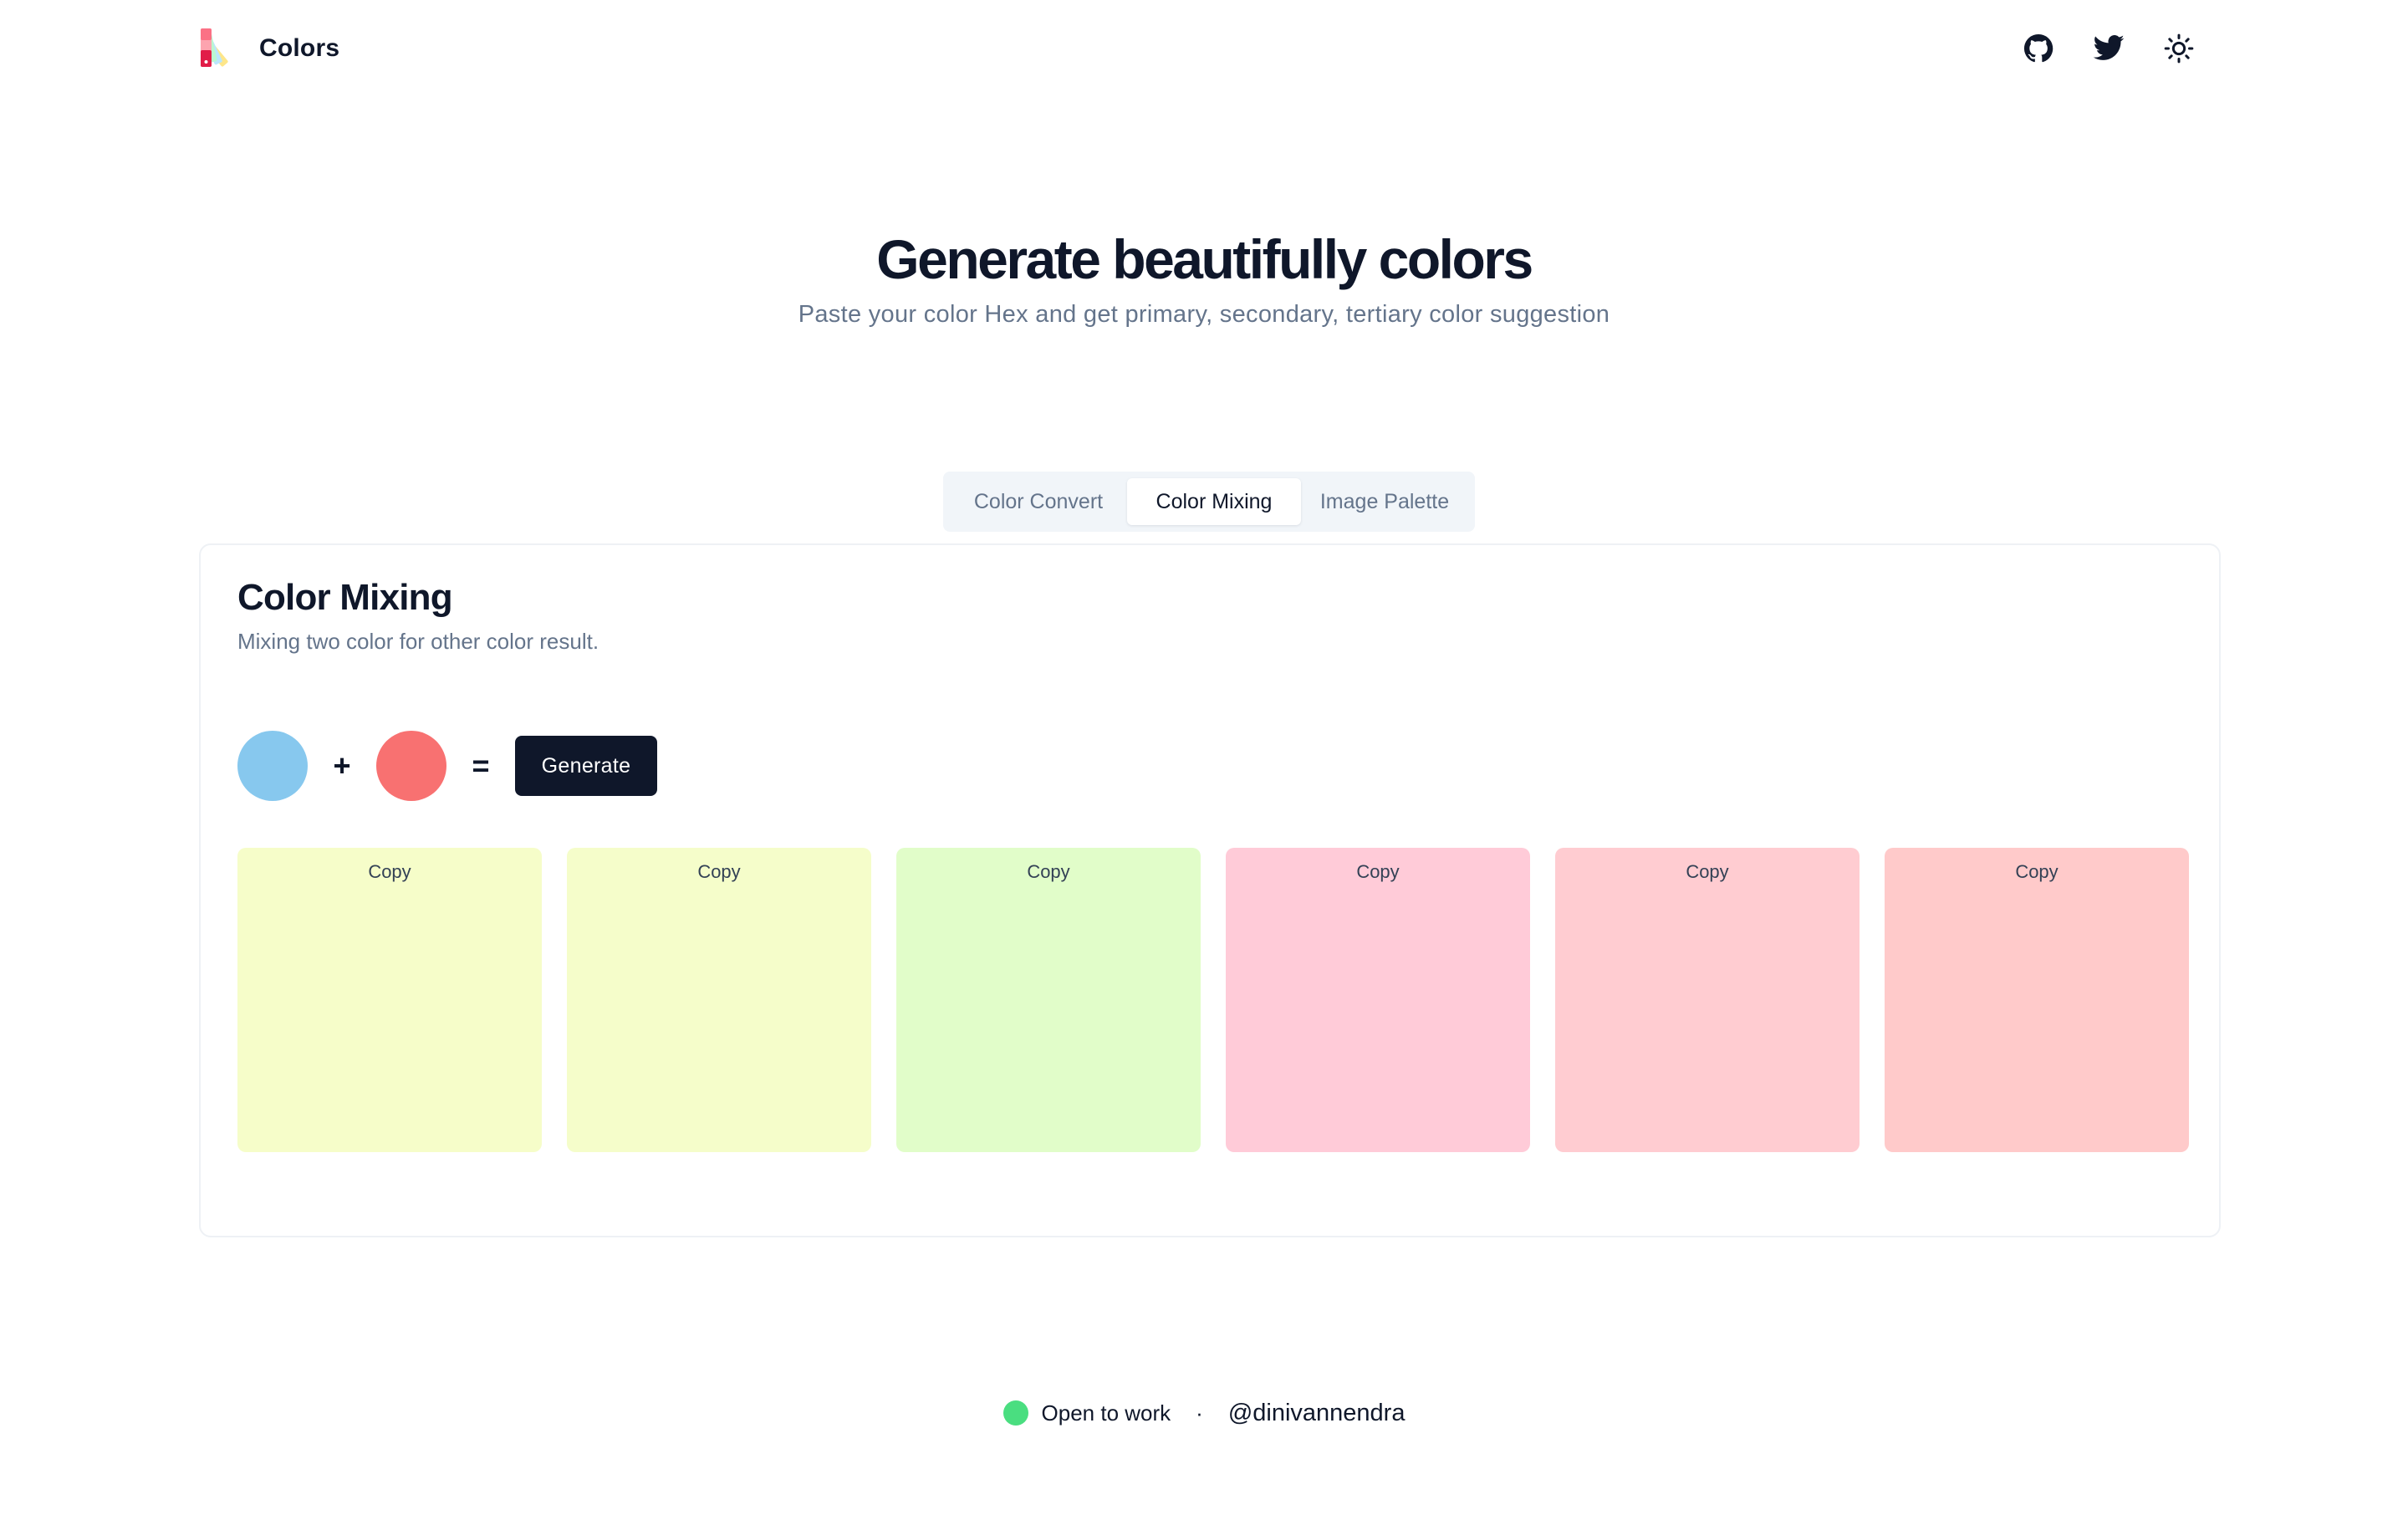 Image resolution: width=2408 pixels, height=1520 pixels. I want to click on brand-link: Colors, so click(269, 48).